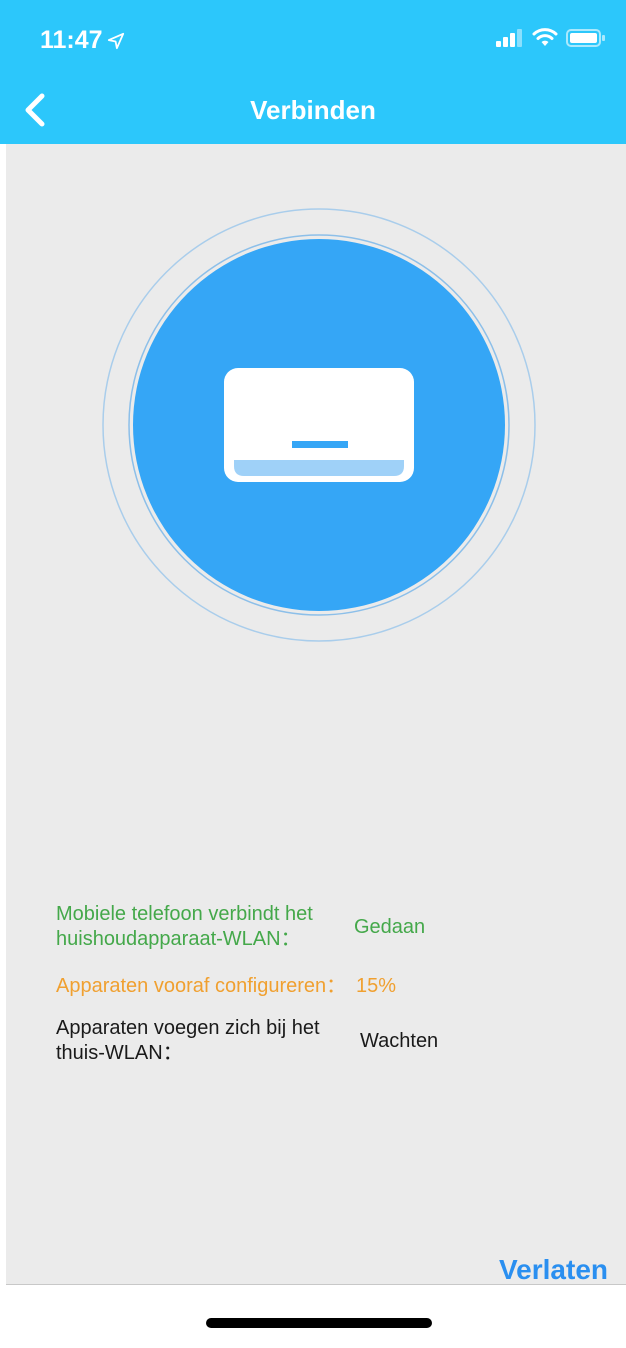  I want to click on status-time: 11:47, so click(82, 40).